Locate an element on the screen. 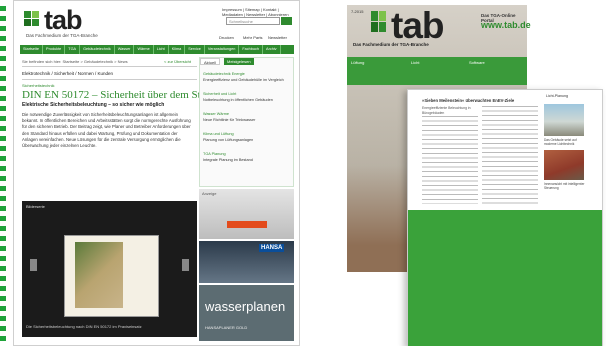 The height and width of the screenshot is (346, 606). nav-item: Klima is located at coordinates (177, 49).